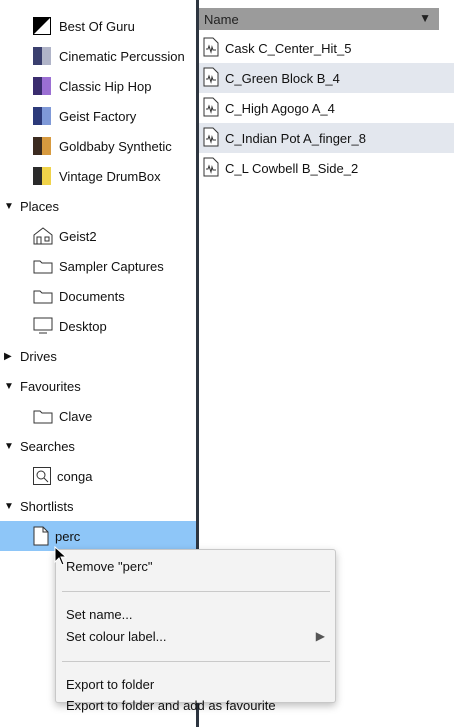  Describe the element at coordinates (98, 446) in the screenshot. I see `section-searches: ▼ Searches` at that location.